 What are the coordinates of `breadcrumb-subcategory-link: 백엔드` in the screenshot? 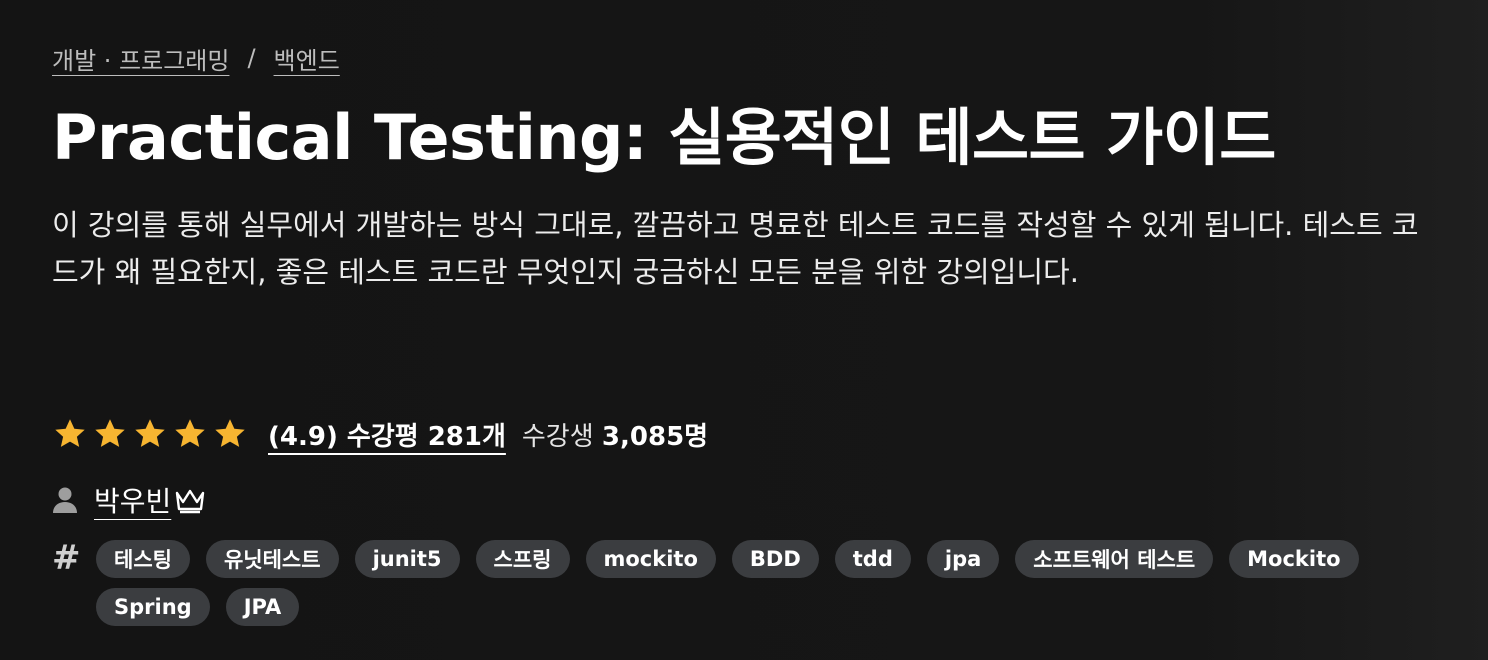 It's located at (307, 58).